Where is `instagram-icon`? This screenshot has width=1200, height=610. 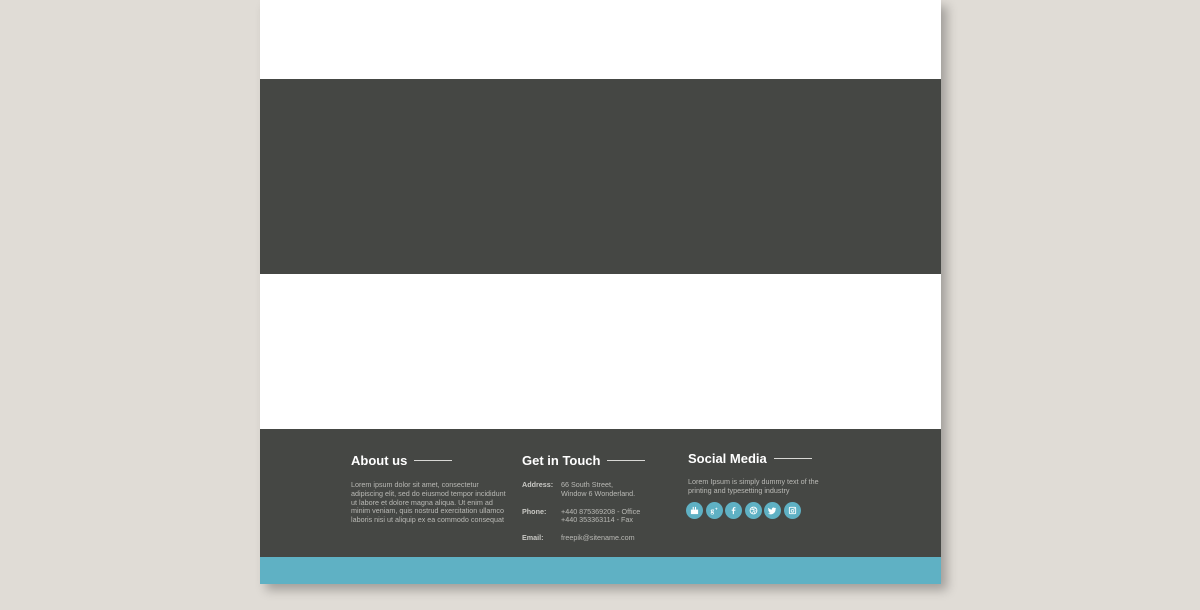
instagram-icon is located at coordinates (792, 510).